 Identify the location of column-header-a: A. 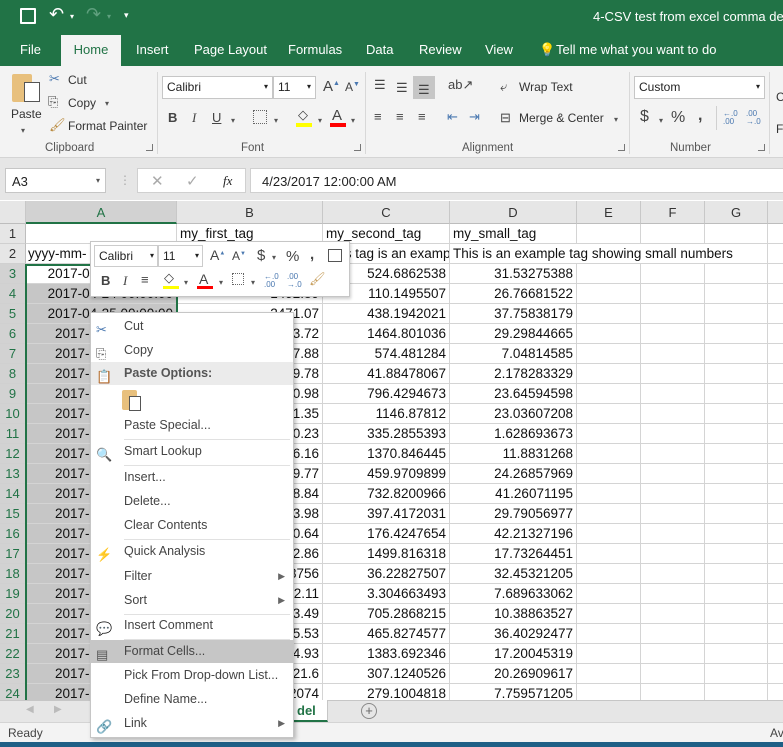
(101, 212).